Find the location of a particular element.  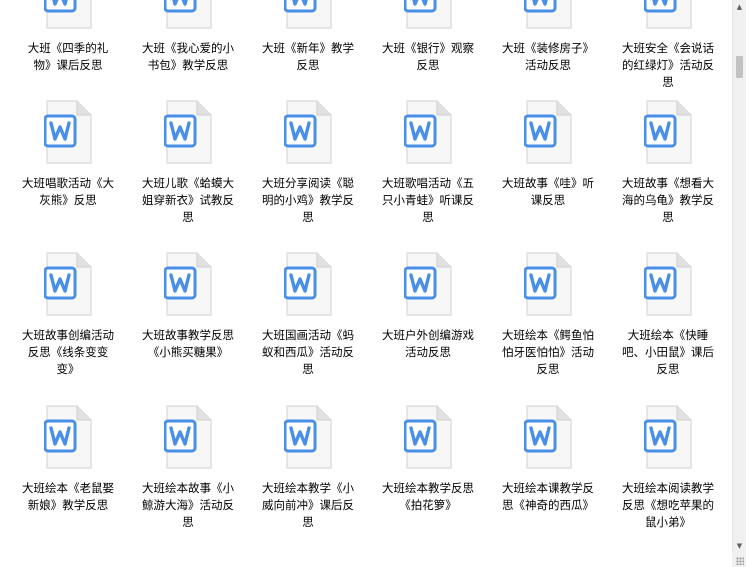

file-item: 大班绘本《老鼠娶新娘》教学反思 is located at coordinates (68, 480).